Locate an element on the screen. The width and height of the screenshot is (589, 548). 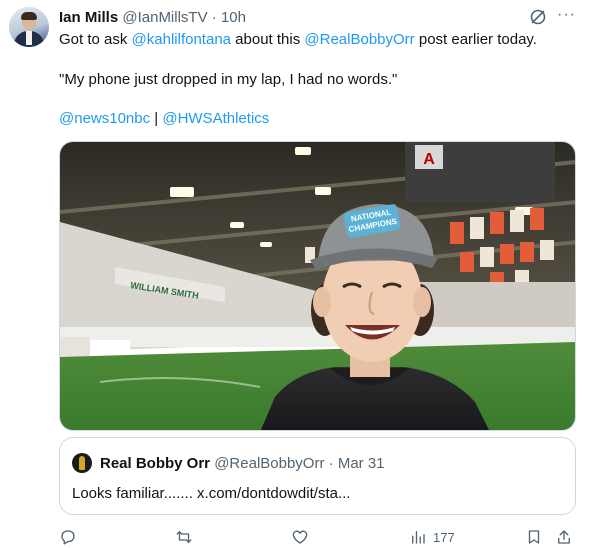
trophy-figure-icon is located at coordinates (82, 463).